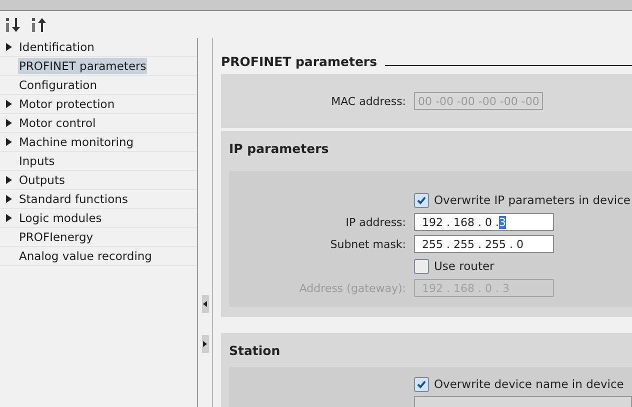 Image resolution: width=632 pixels, height=407 pixels. I want to click on tree-item: Motor control, so click(57, 123).